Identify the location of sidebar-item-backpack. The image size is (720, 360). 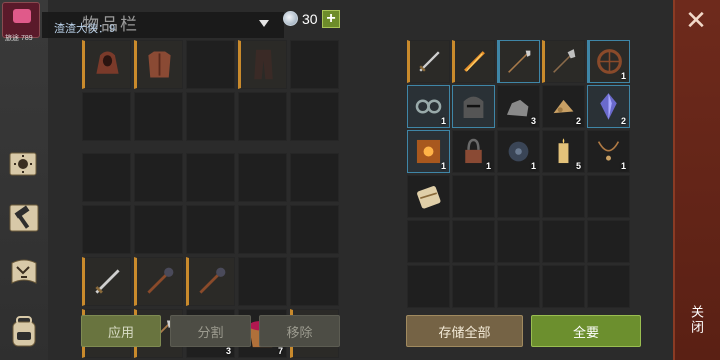
(24, 331).